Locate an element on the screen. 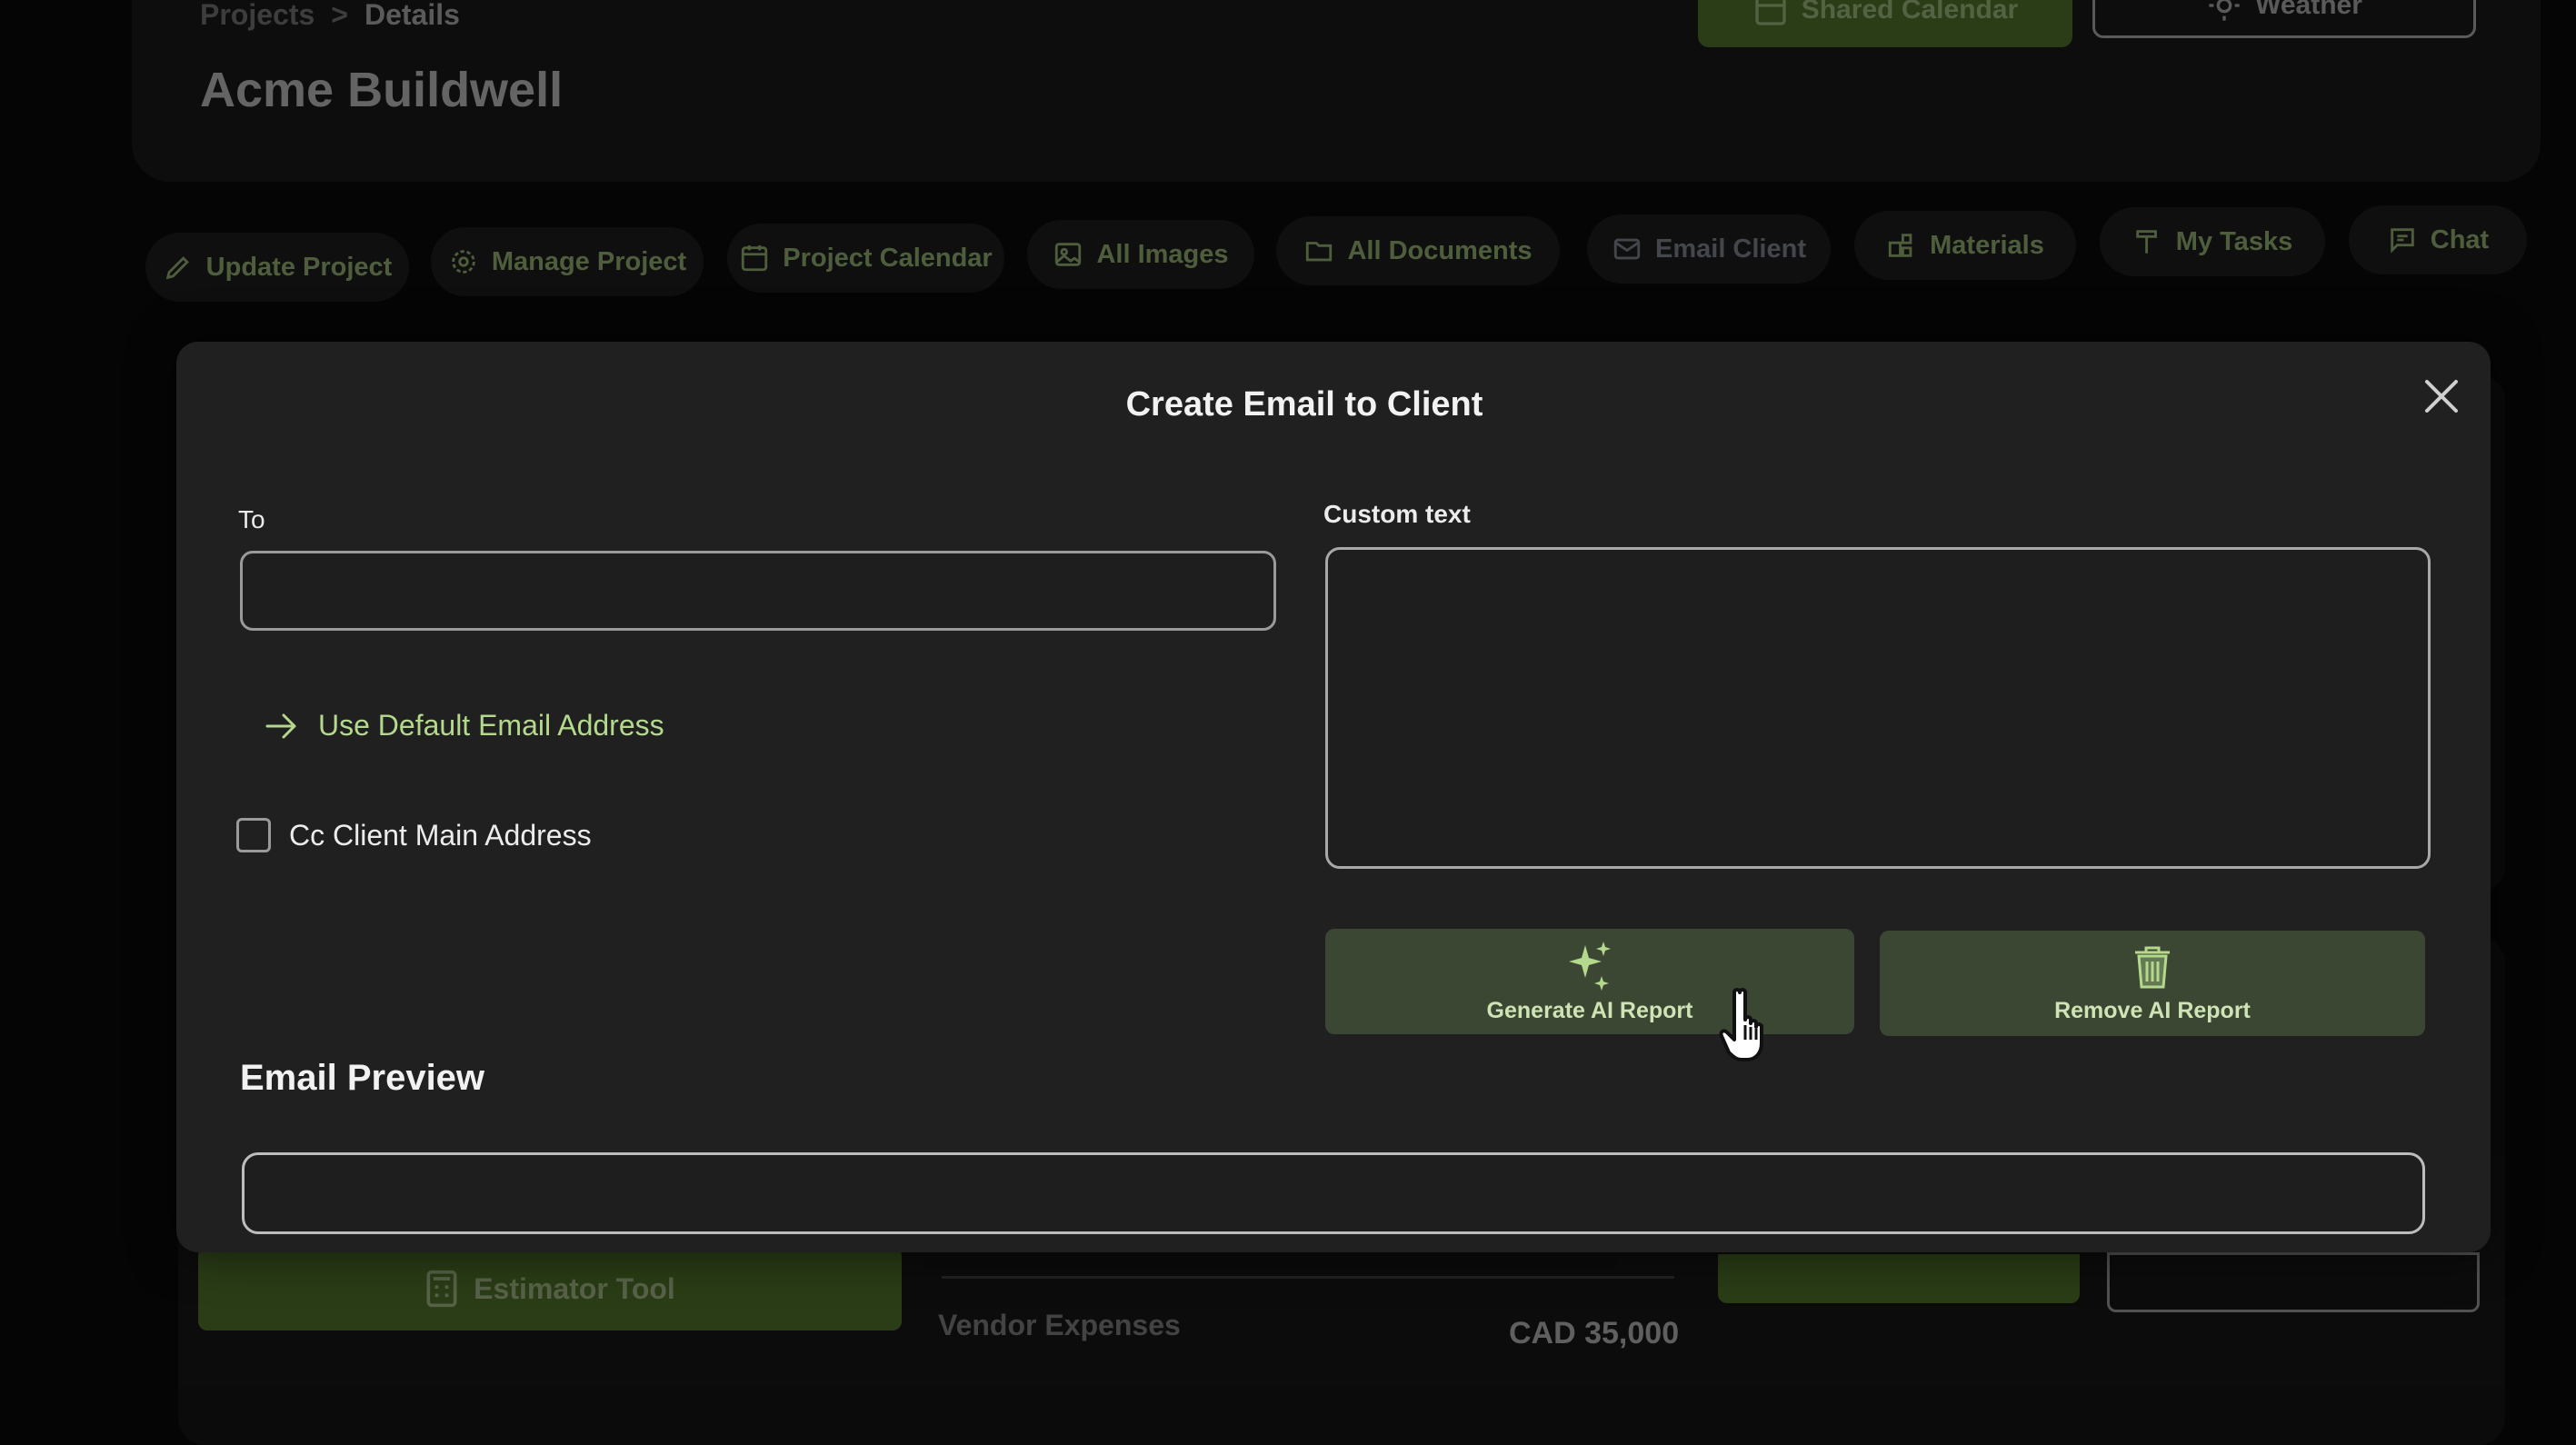 This screenshot has height=1445, width=2576. tab-all-images: All Images is located at coordinates (1140, 254).